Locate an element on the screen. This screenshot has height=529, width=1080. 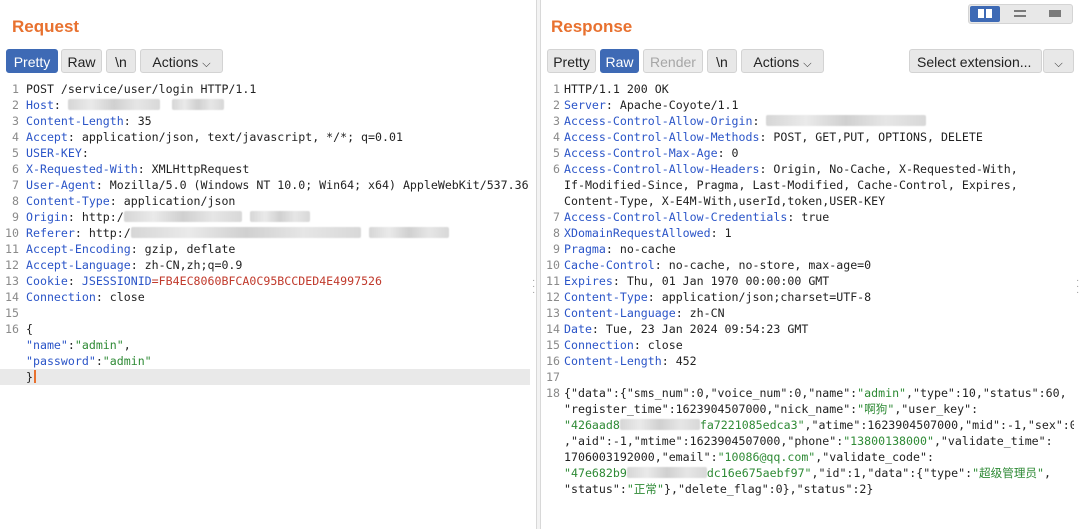
header-value: zh-CN is located at coordinates (707, 313).